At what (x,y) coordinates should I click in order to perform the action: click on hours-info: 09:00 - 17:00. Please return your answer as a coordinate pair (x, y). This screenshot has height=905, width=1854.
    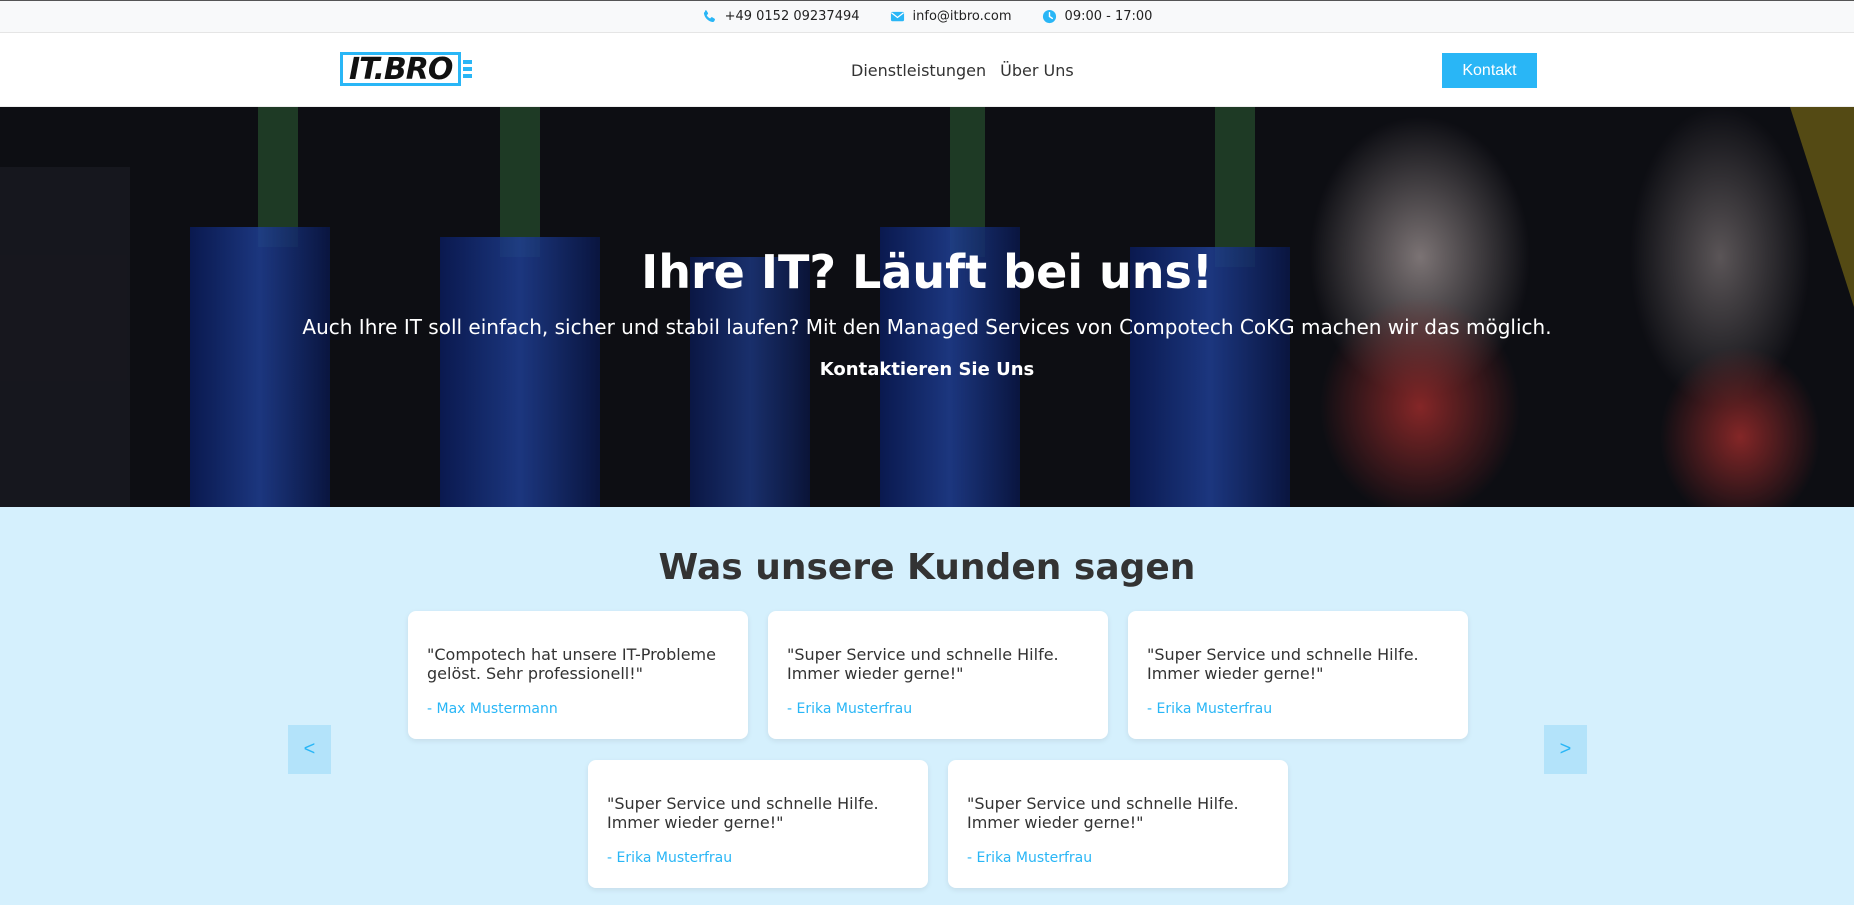
    Looking at the image, I should click on (1097, 16).